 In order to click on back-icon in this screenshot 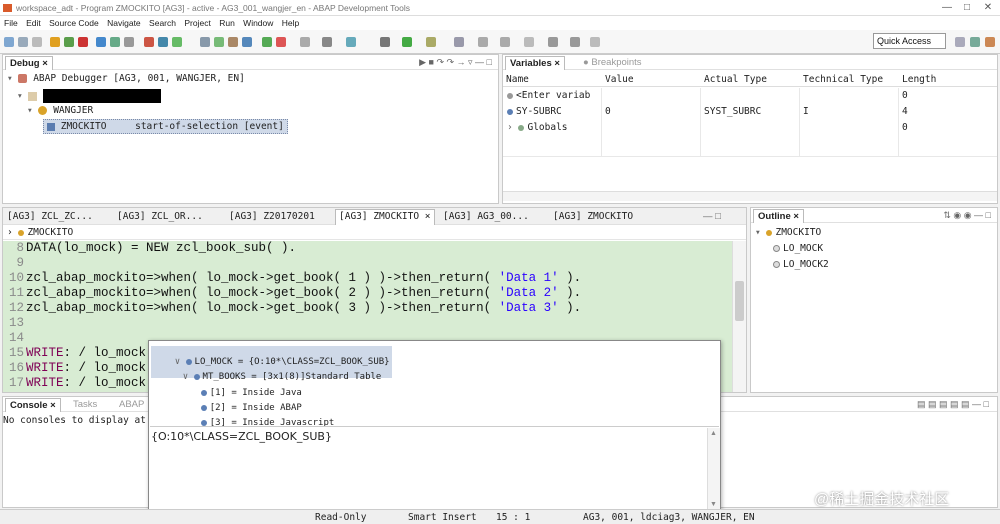, I will do `click(553, 42)`.